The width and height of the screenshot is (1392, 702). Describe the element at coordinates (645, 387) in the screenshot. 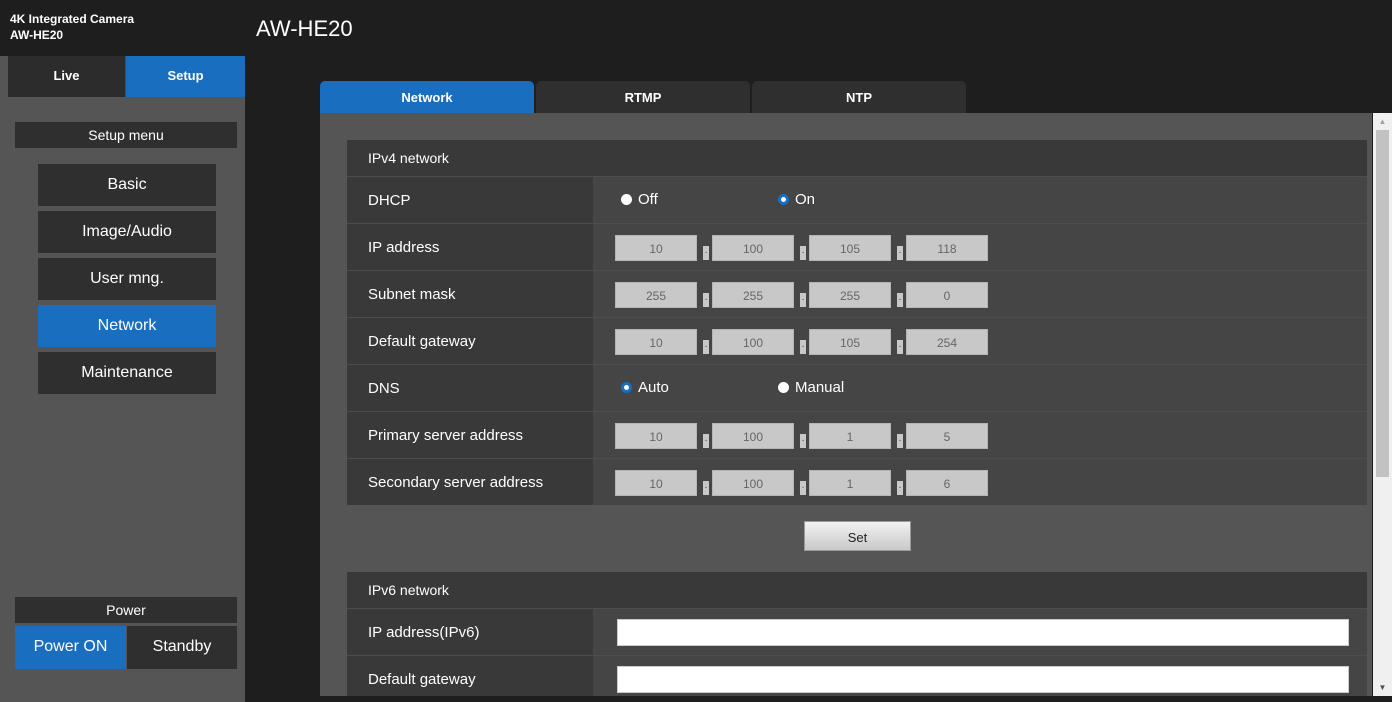

I see `dns-auto-radio: Auto` at that location.